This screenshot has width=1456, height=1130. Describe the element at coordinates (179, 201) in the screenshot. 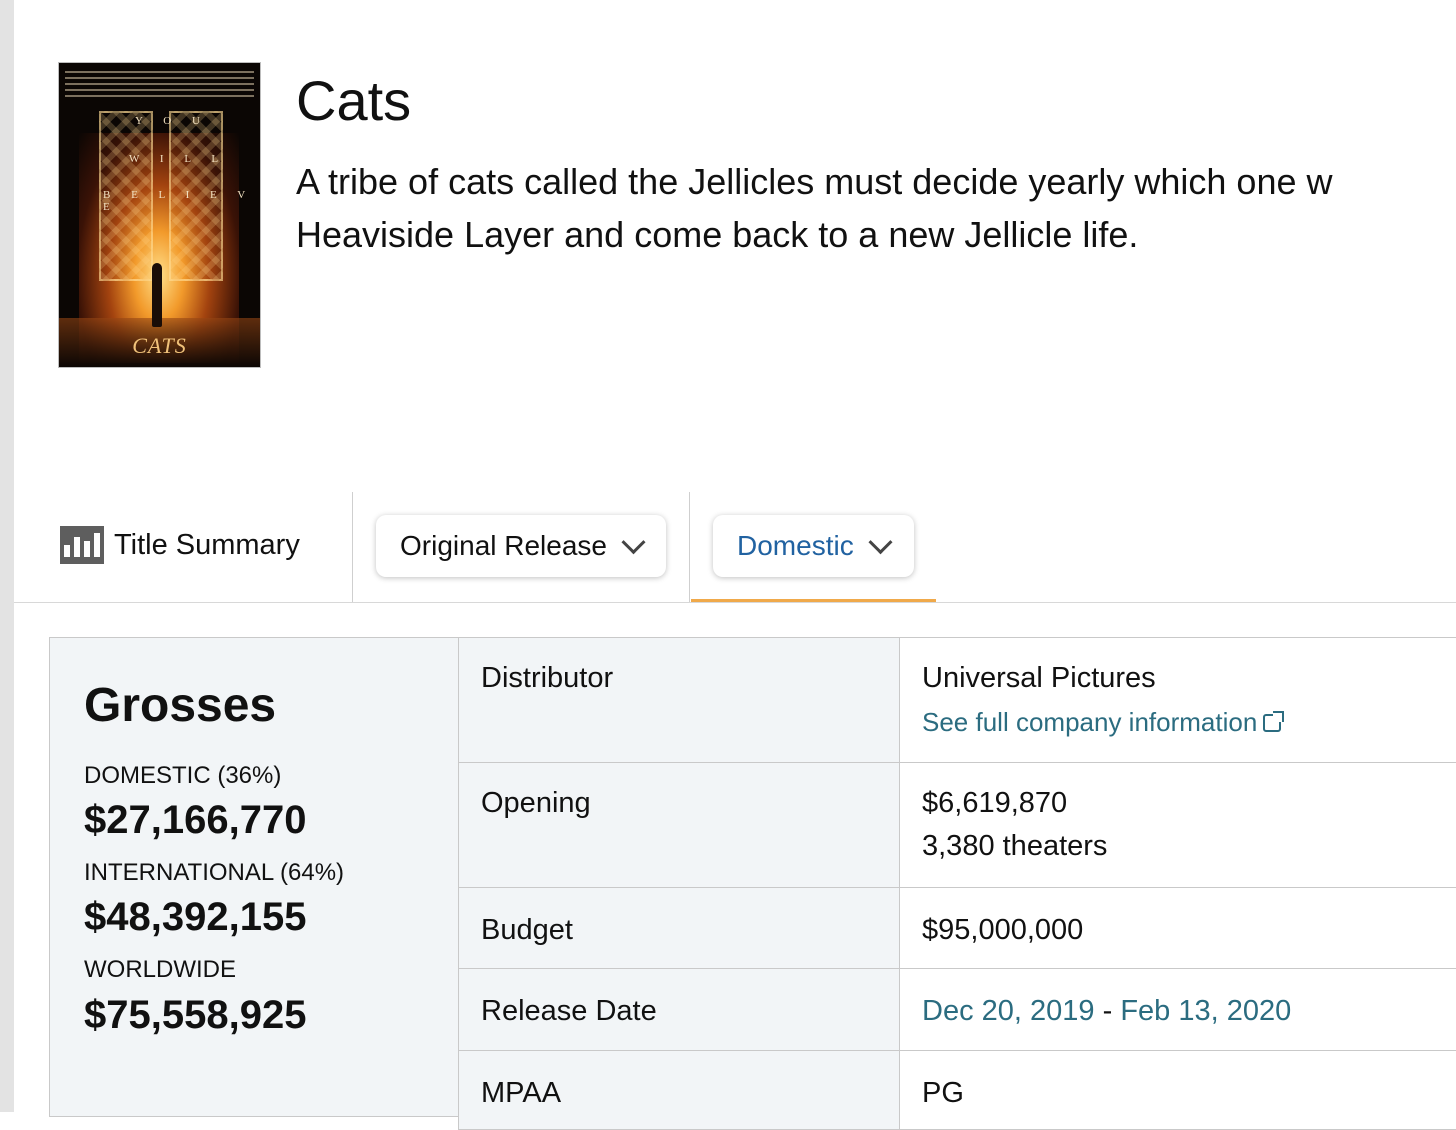

I see `poster-word-believe: B E L I E V E` at that location.